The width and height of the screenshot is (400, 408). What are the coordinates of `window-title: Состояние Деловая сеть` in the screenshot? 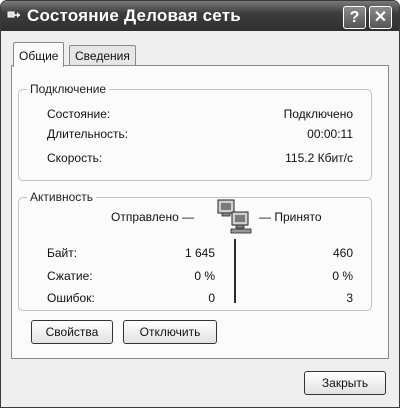 It's located at (134, 15).